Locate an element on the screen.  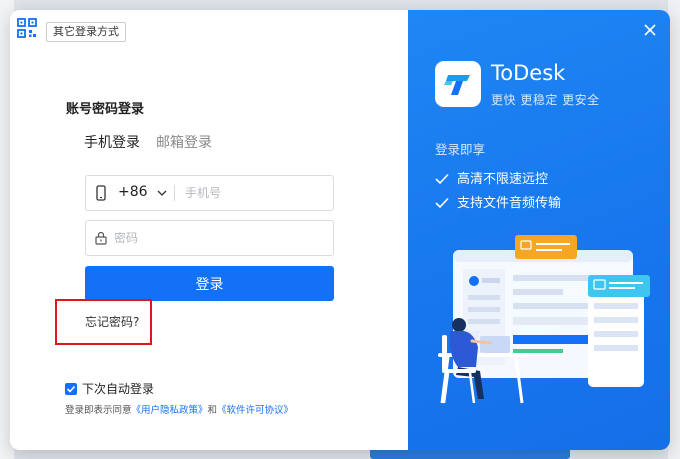
feature-item: 高清不限速远控 is located at coordinates (491, 177).